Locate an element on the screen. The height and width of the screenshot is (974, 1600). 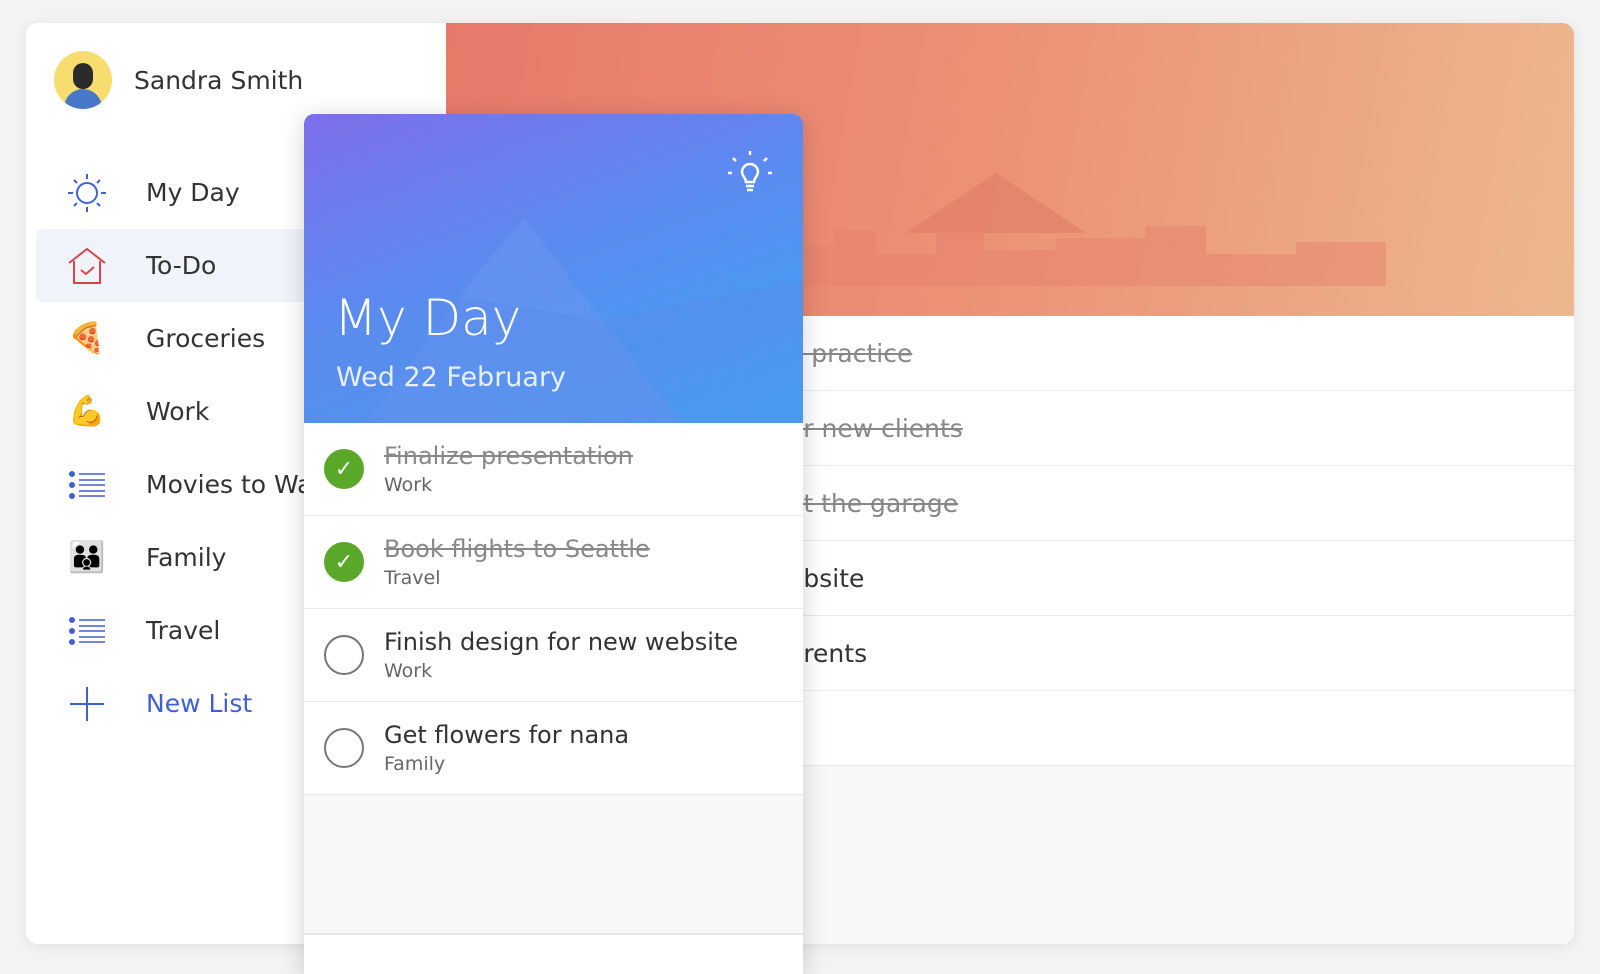
task-title: Get flowers for nana is located at coordinates (507, 735).